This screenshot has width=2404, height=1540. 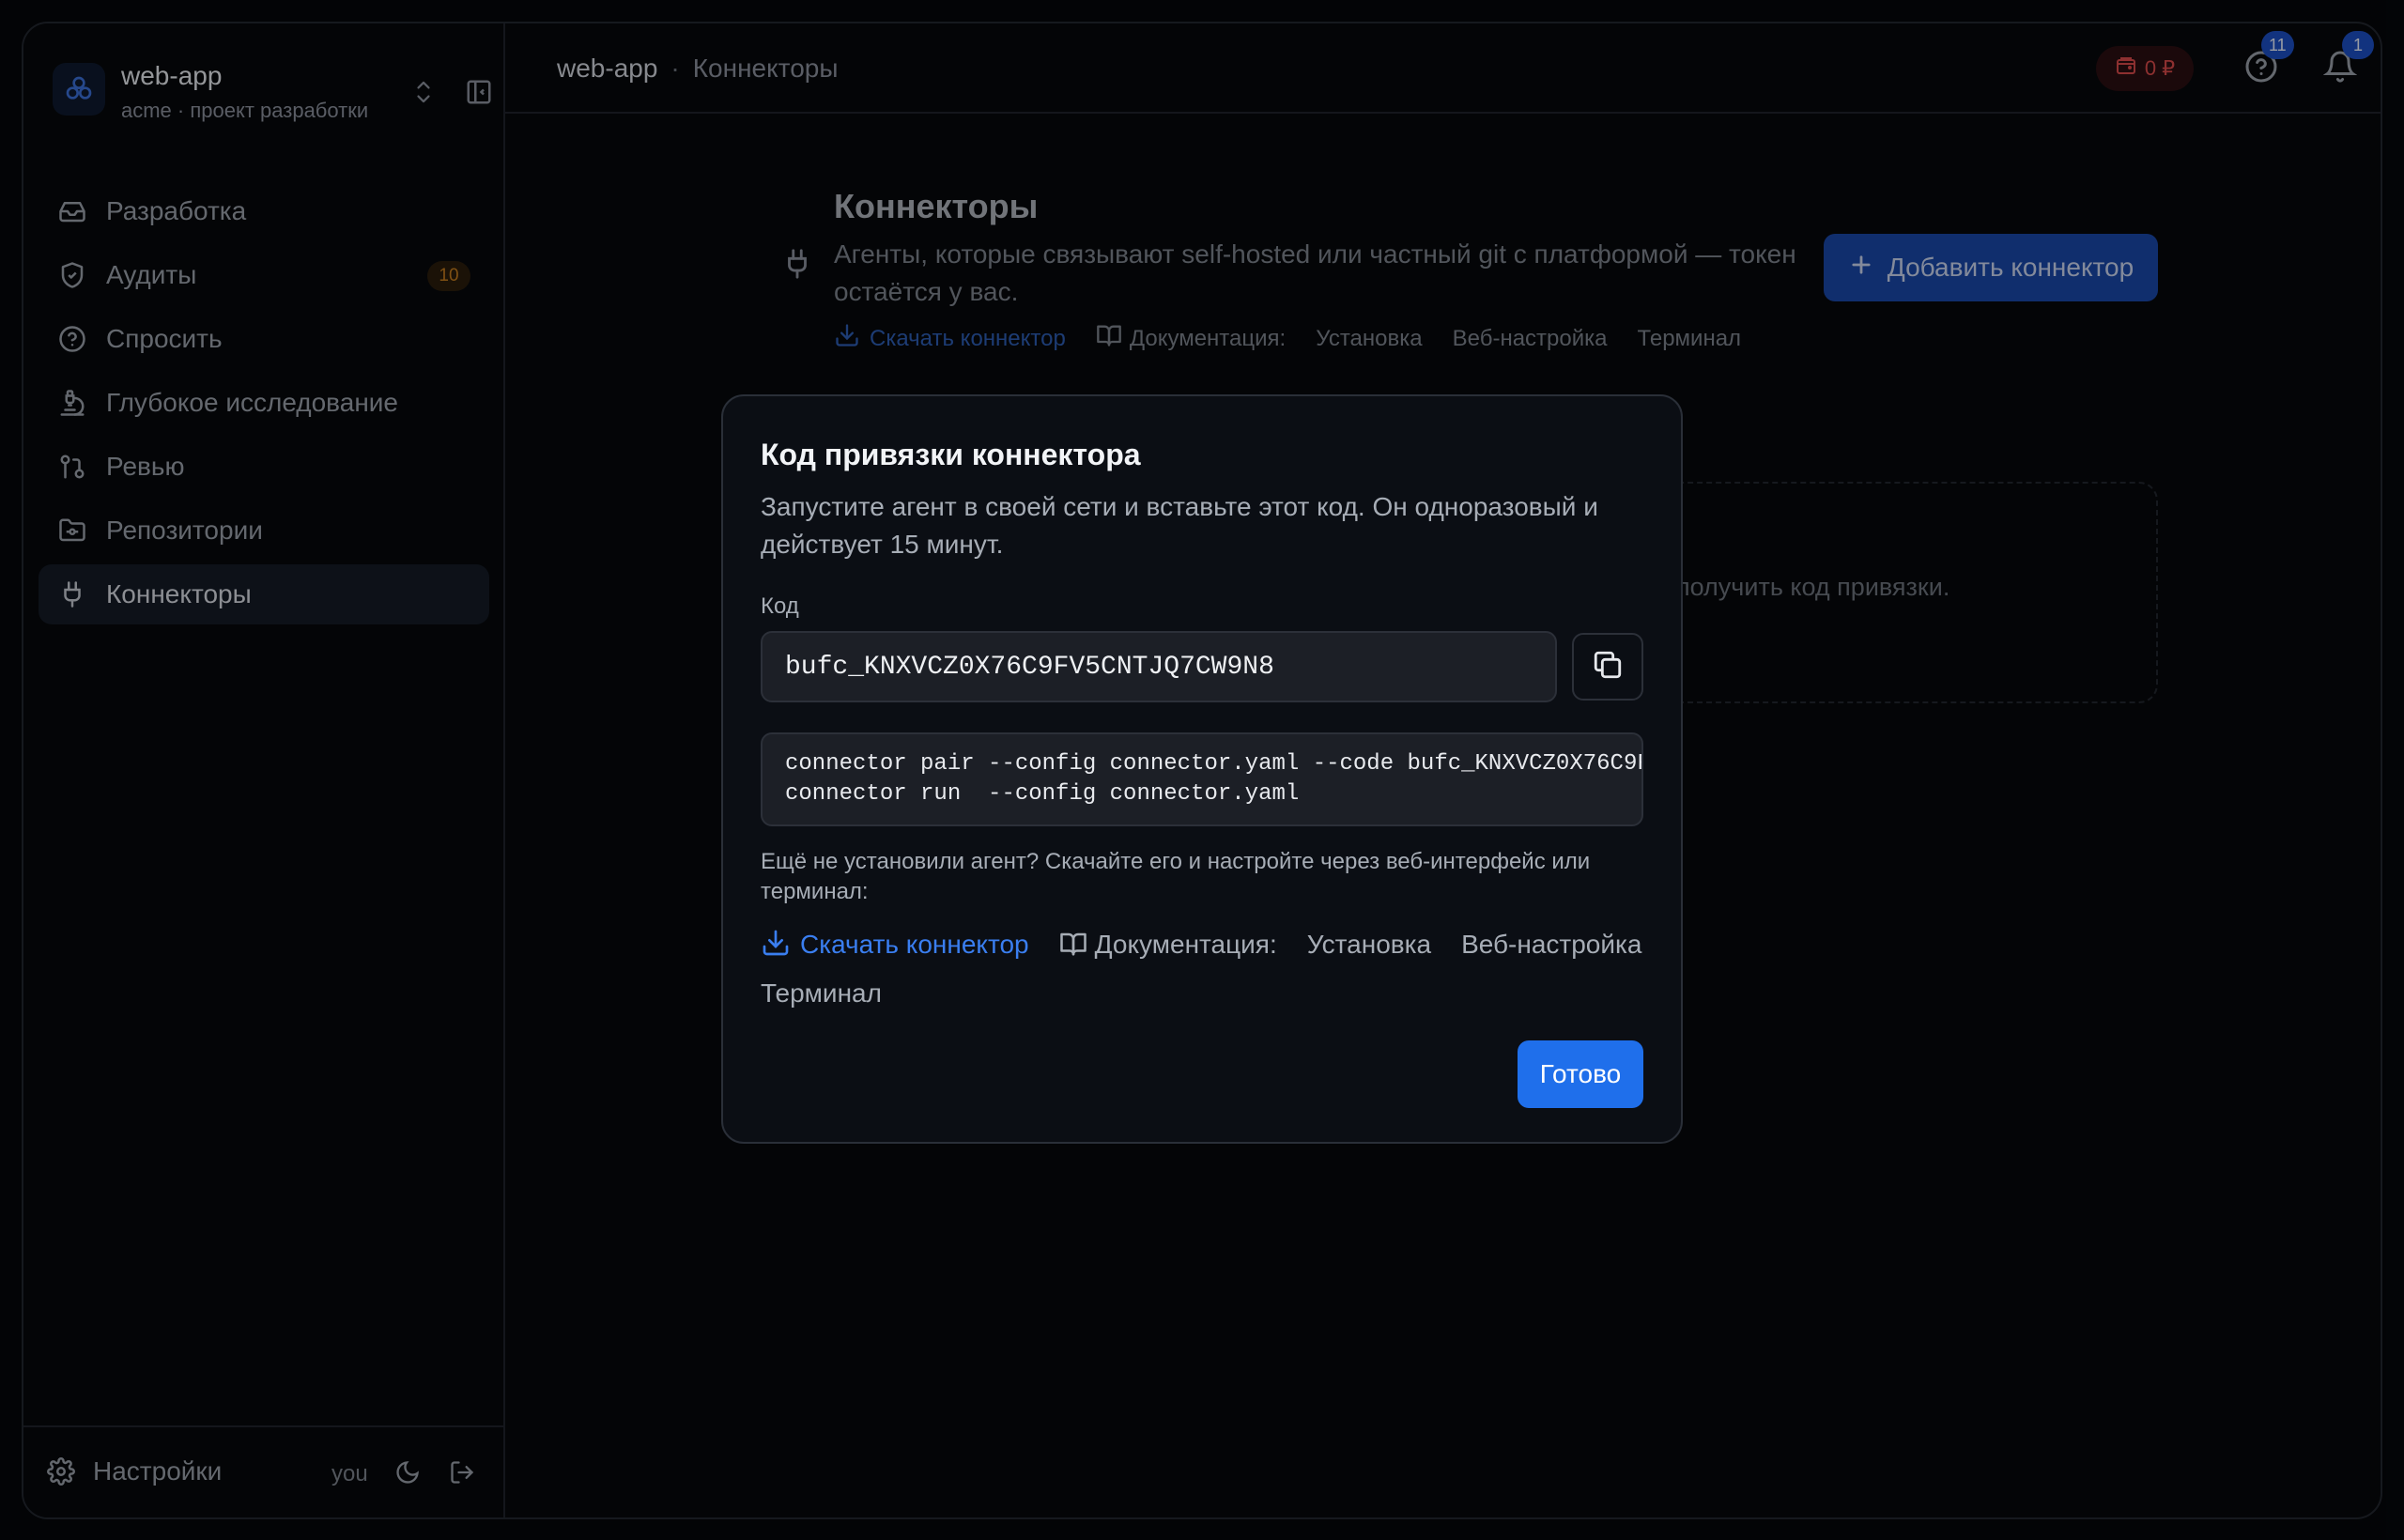 I want to click on pairing-code-field: bufc_KNXVCZ0X76C9FV5CNTJQ7CW9N8, so click(x=1159, y=666).